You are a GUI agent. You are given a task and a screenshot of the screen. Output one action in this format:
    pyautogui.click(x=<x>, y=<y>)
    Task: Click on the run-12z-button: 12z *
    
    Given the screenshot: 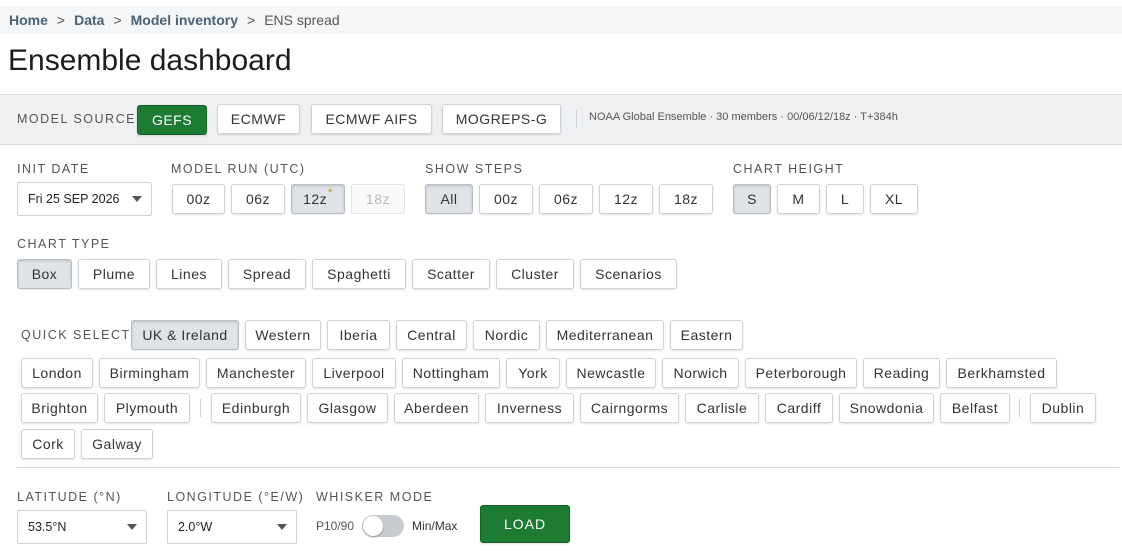 What is the action you would take?
    pyautogui.click(x=318, y=199)
    